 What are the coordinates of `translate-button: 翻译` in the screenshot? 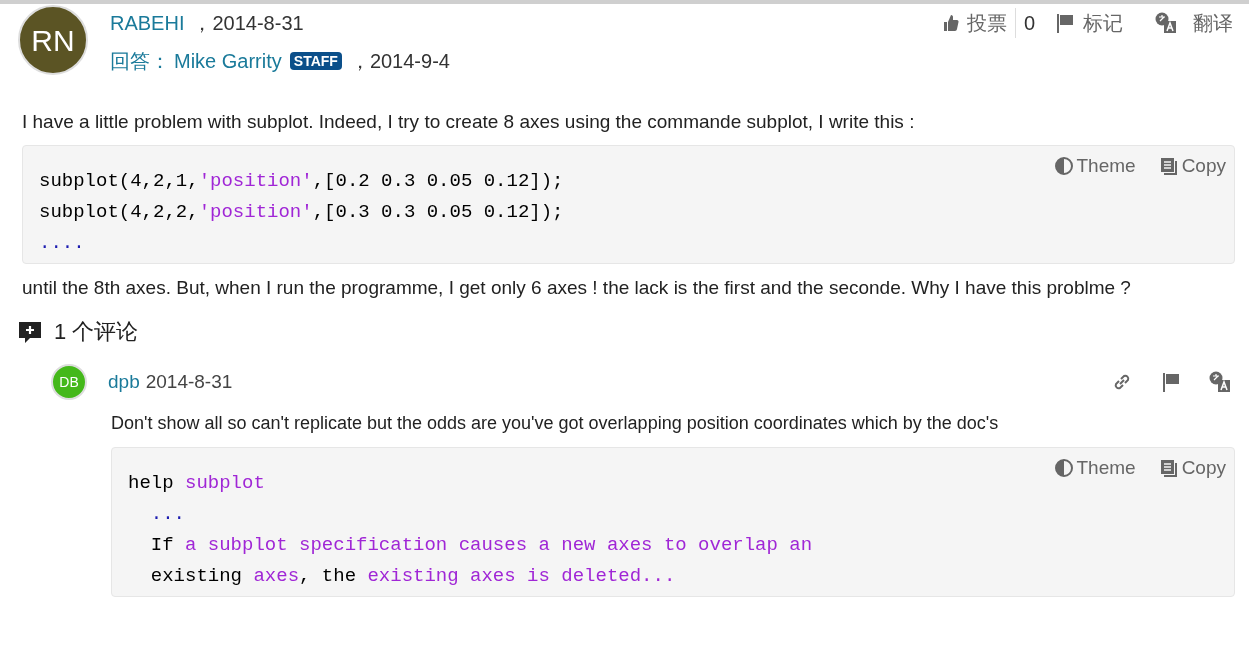 It's located at (1194, 23).